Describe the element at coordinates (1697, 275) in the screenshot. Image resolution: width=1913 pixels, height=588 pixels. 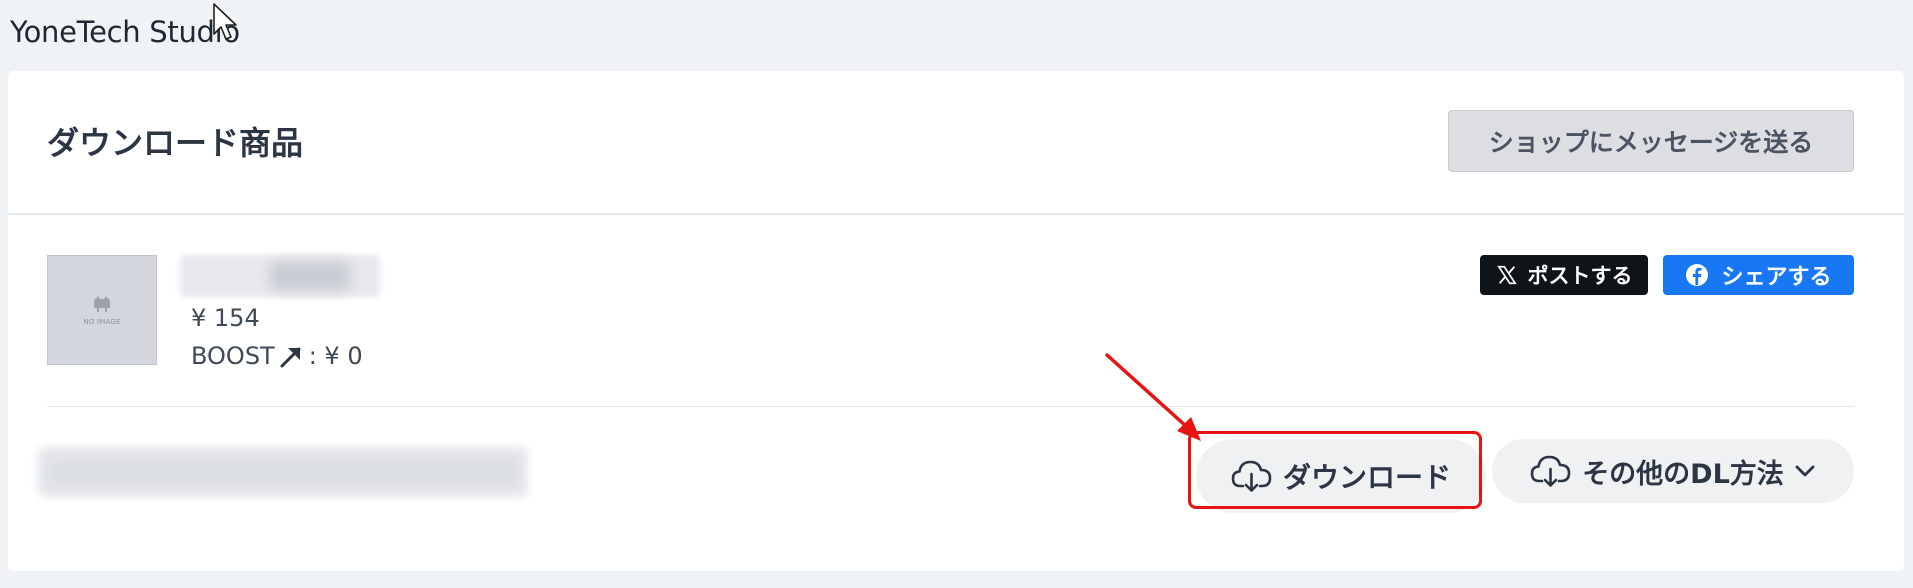
I see `facebook-logo-icon` at that location.